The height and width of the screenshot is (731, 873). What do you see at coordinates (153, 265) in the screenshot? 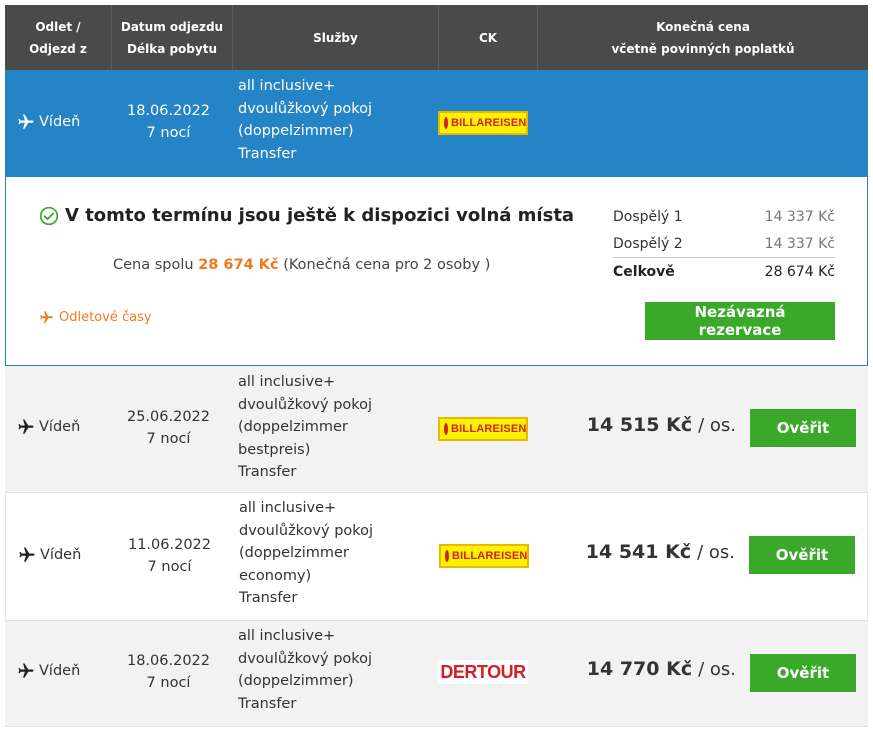
I see `total-prefix: Cena spolu` at bounding box center [153, 265].